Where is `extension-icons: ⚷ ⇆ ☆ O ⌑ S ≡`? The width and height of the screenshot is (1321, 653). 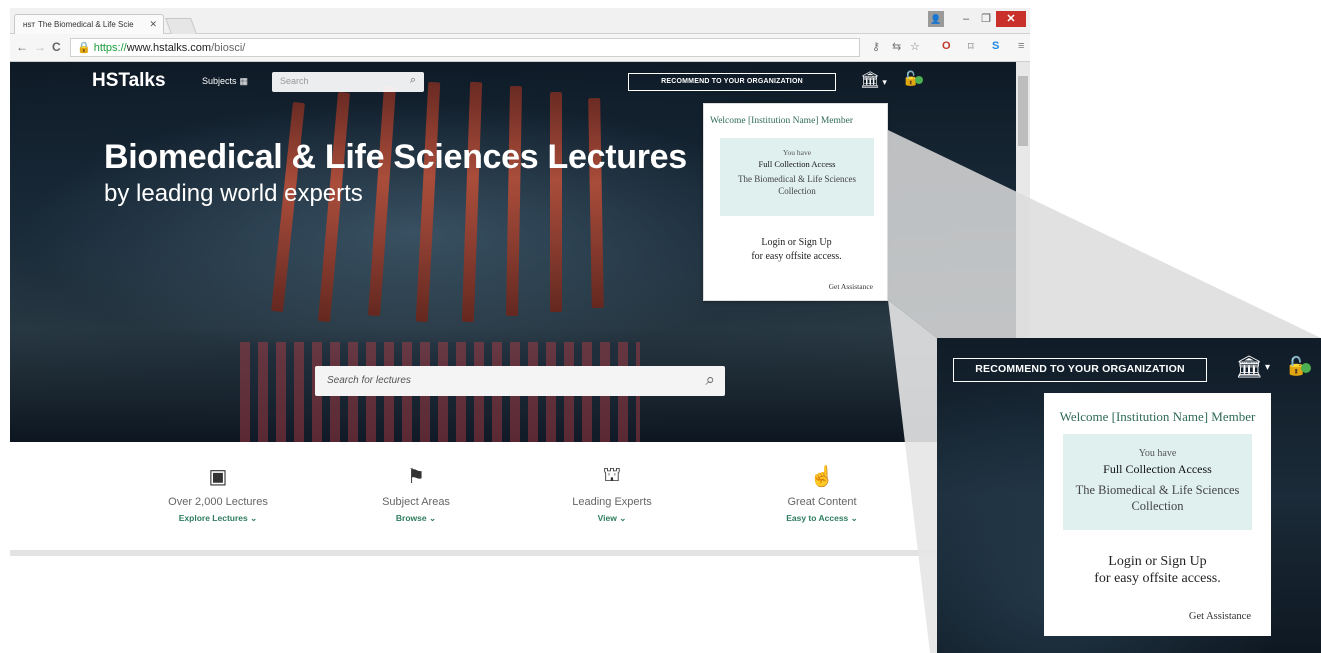
extension-icons: ⚷ ⇆ ☆ O ⌑ S ≡ is located at coordinates (952, 48).